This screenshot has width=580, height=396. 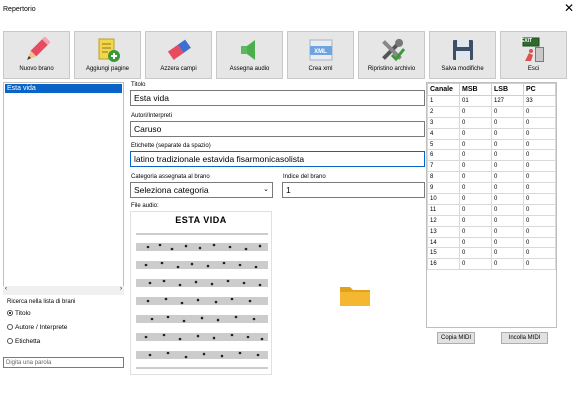 I want to click on table-row: 6000, so click(x=491, y=155).